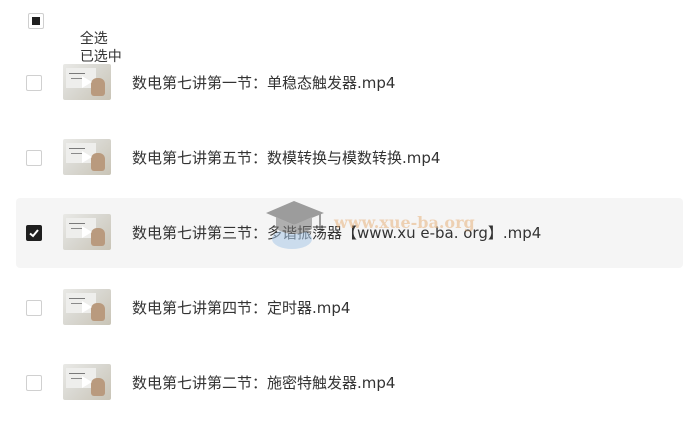 This screenshot has width=683, height=427. I want to click on select-all-checkbox, so click(36, 21).